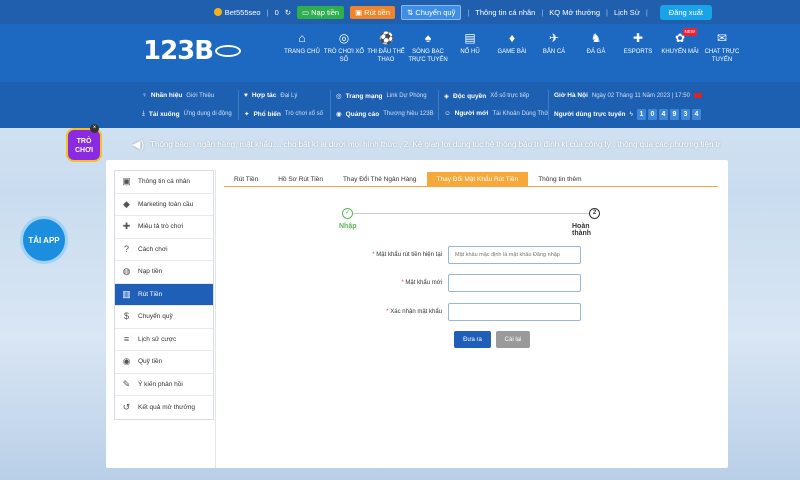 The image size is (800, 480). What do you see at coordinates (126, 248) in the screenshot?
I see `help-icon: ?` at bounding box center [126, 248].